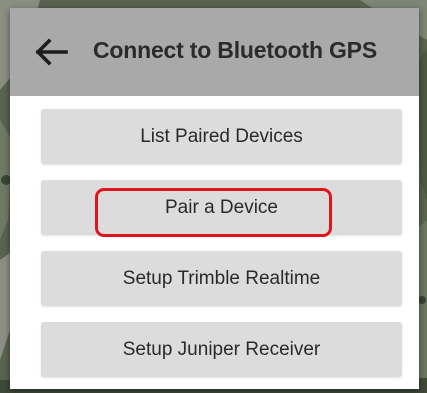 Image resolution: width=427 pixels, height=393 pixels. I want to click on list-paired-devices-button: List Paired Devices, so click(221, 136).